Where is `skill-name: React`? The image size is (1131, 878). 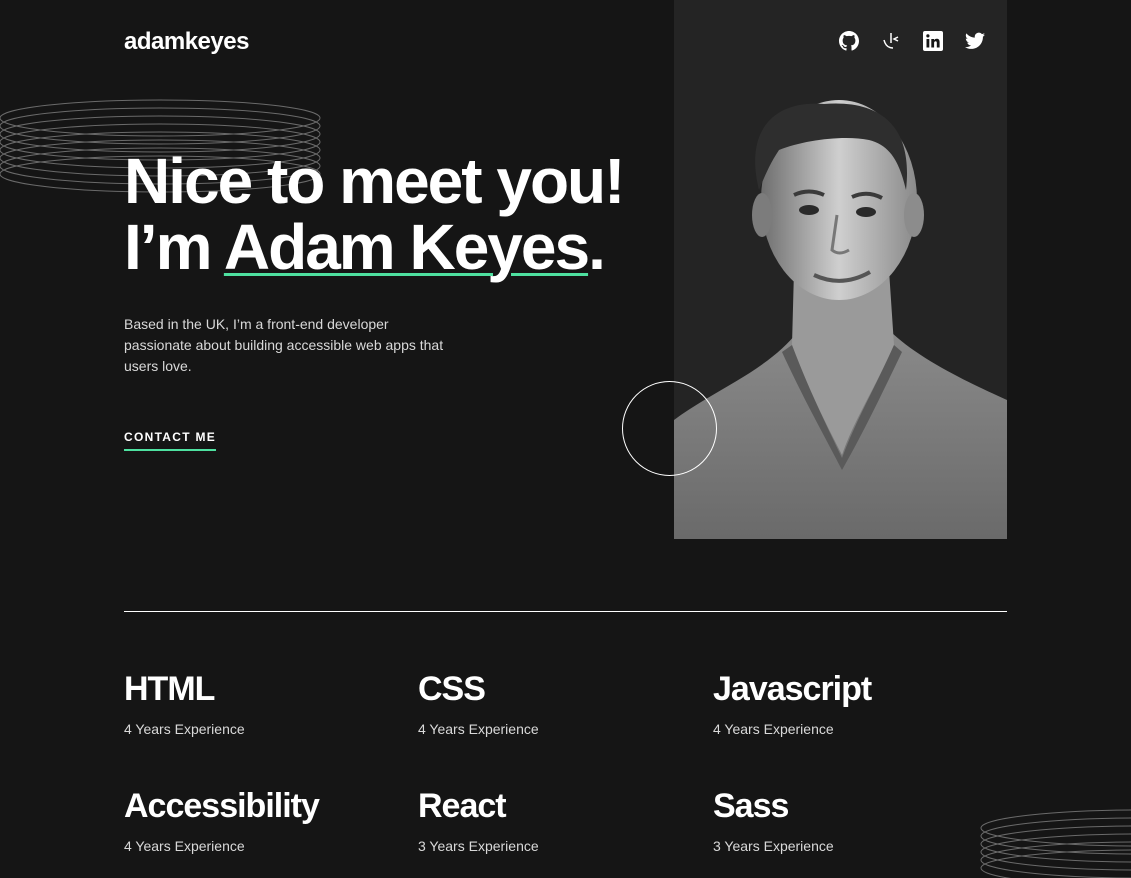 skill-name: React is located at coordinates (462, 806).